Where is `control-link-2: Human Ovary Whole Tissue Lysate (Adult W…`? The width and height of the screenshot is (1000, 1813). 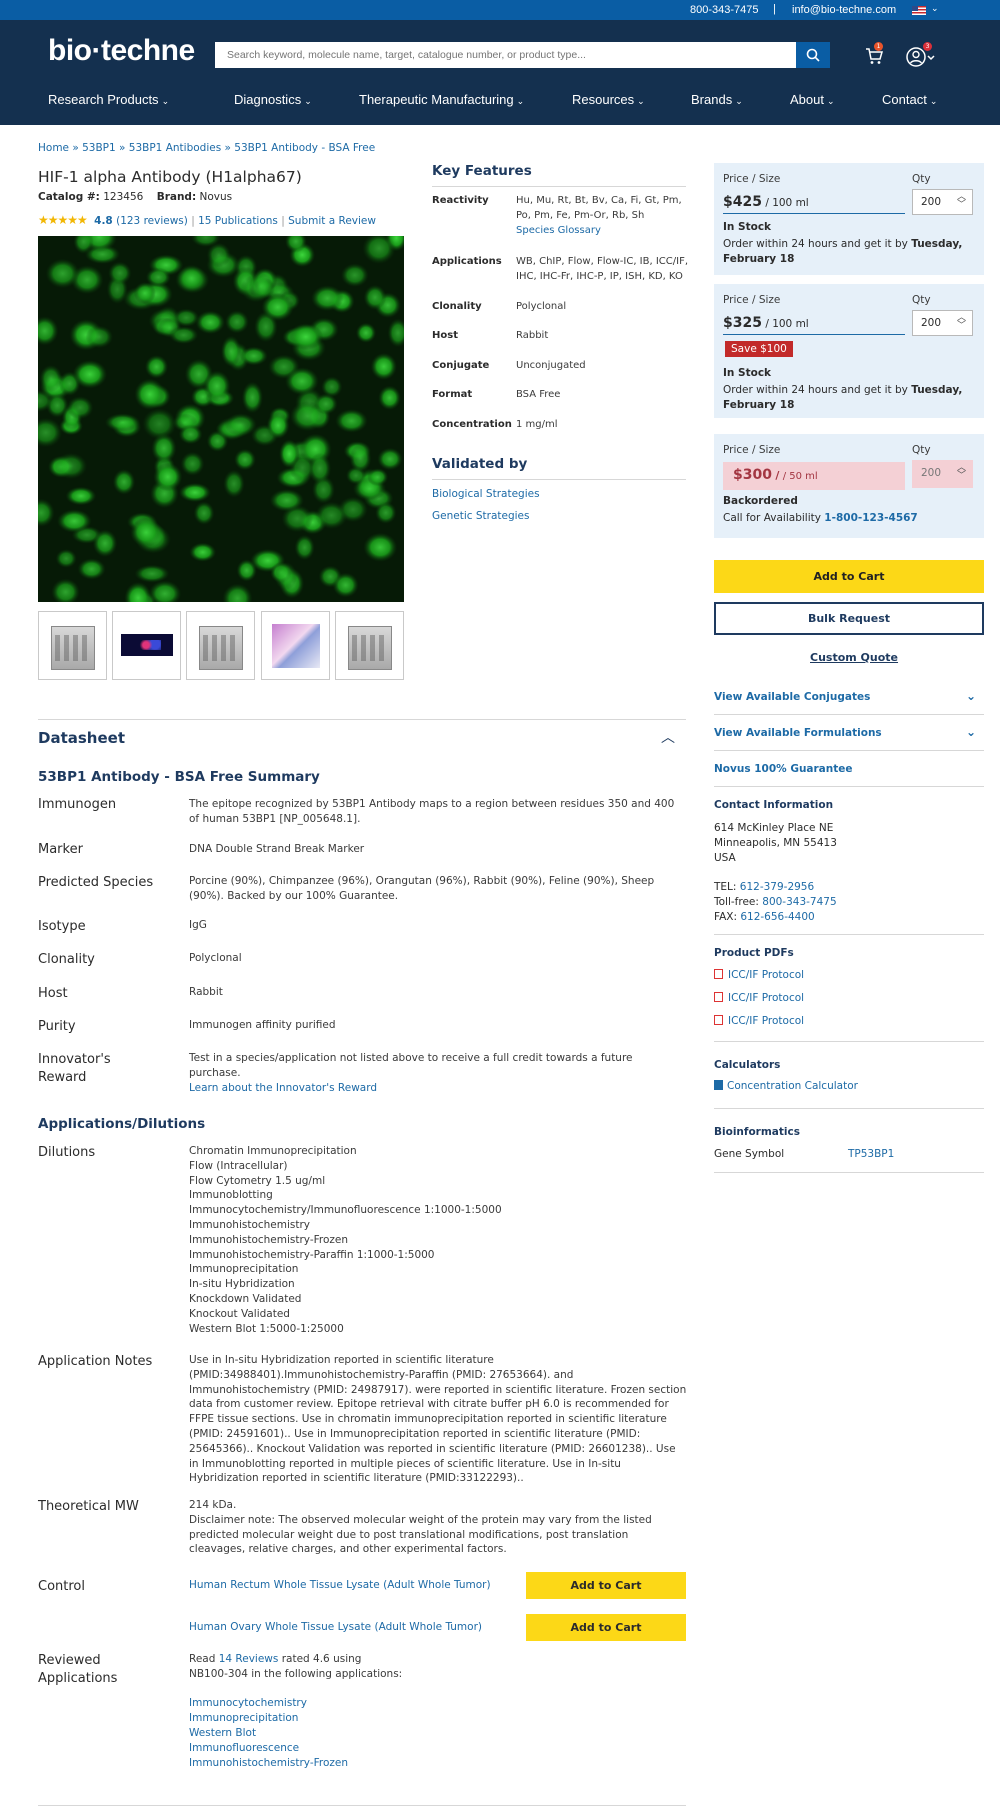 control-link-2: Human Ovary Whole Tissue Lysate (Adult W… is located at coordinates (354, 1627).